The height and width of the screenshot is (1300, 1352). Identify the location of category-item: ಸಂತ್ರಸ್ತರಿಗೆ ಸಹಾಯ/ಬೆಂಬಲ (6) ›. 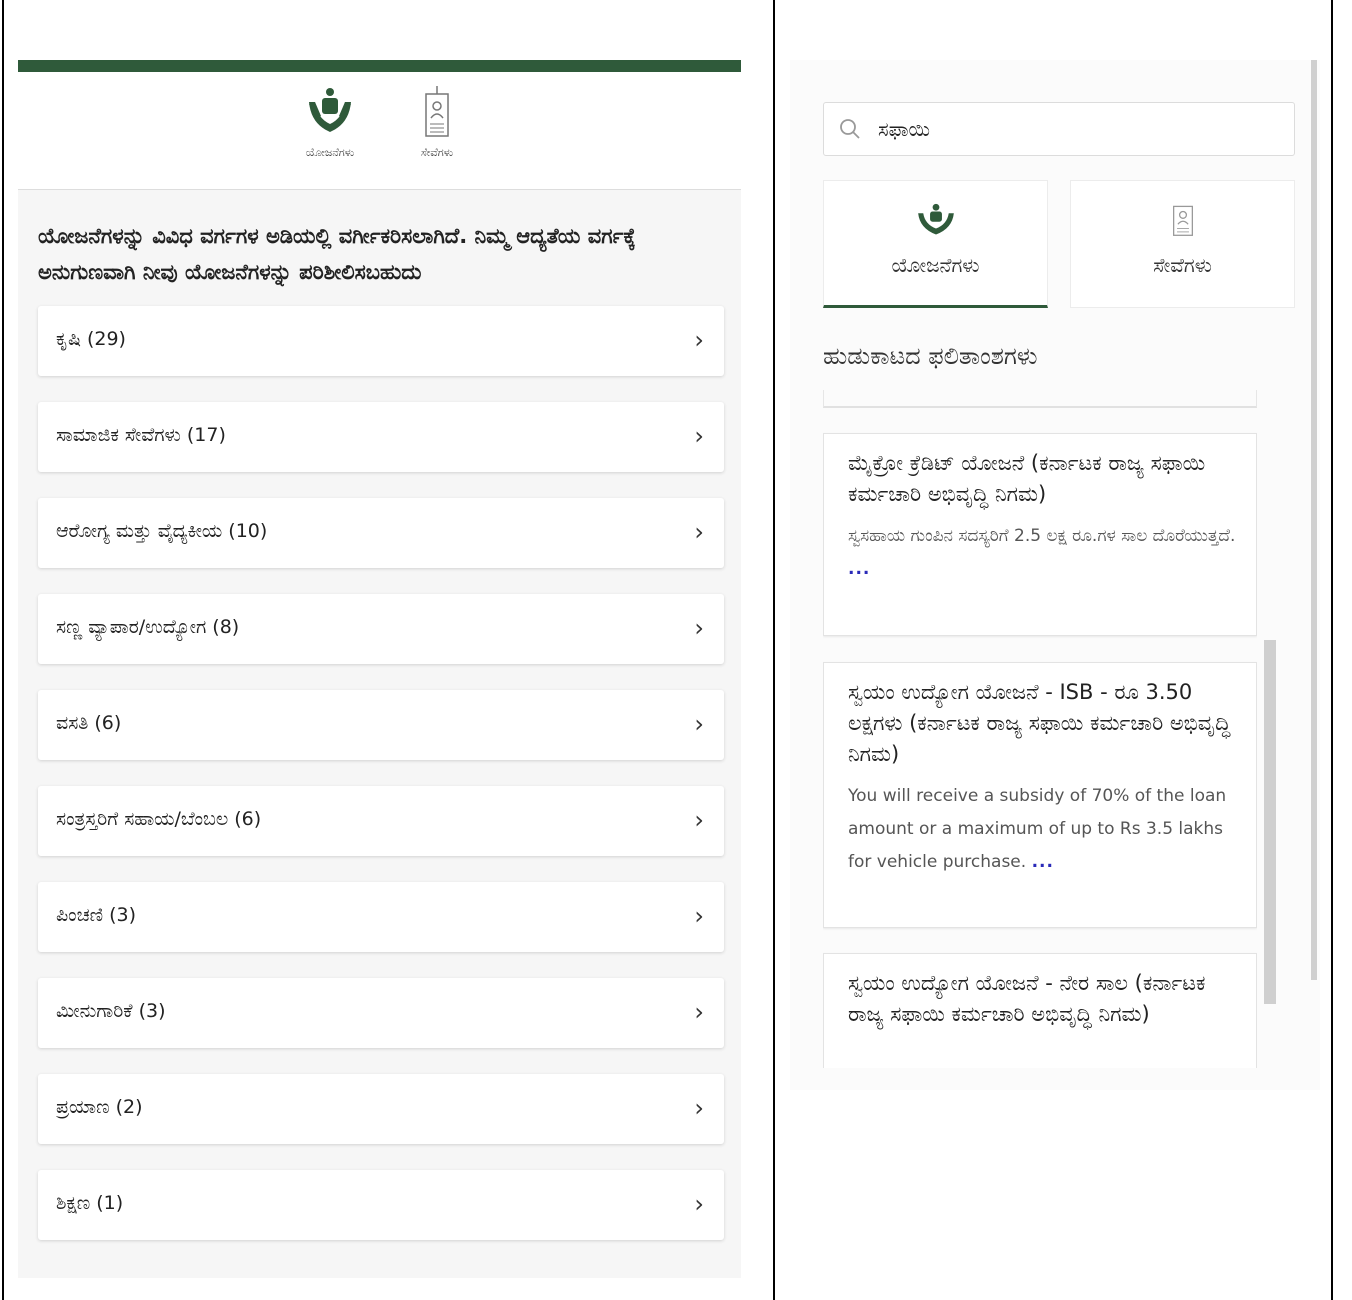
(381, 821).